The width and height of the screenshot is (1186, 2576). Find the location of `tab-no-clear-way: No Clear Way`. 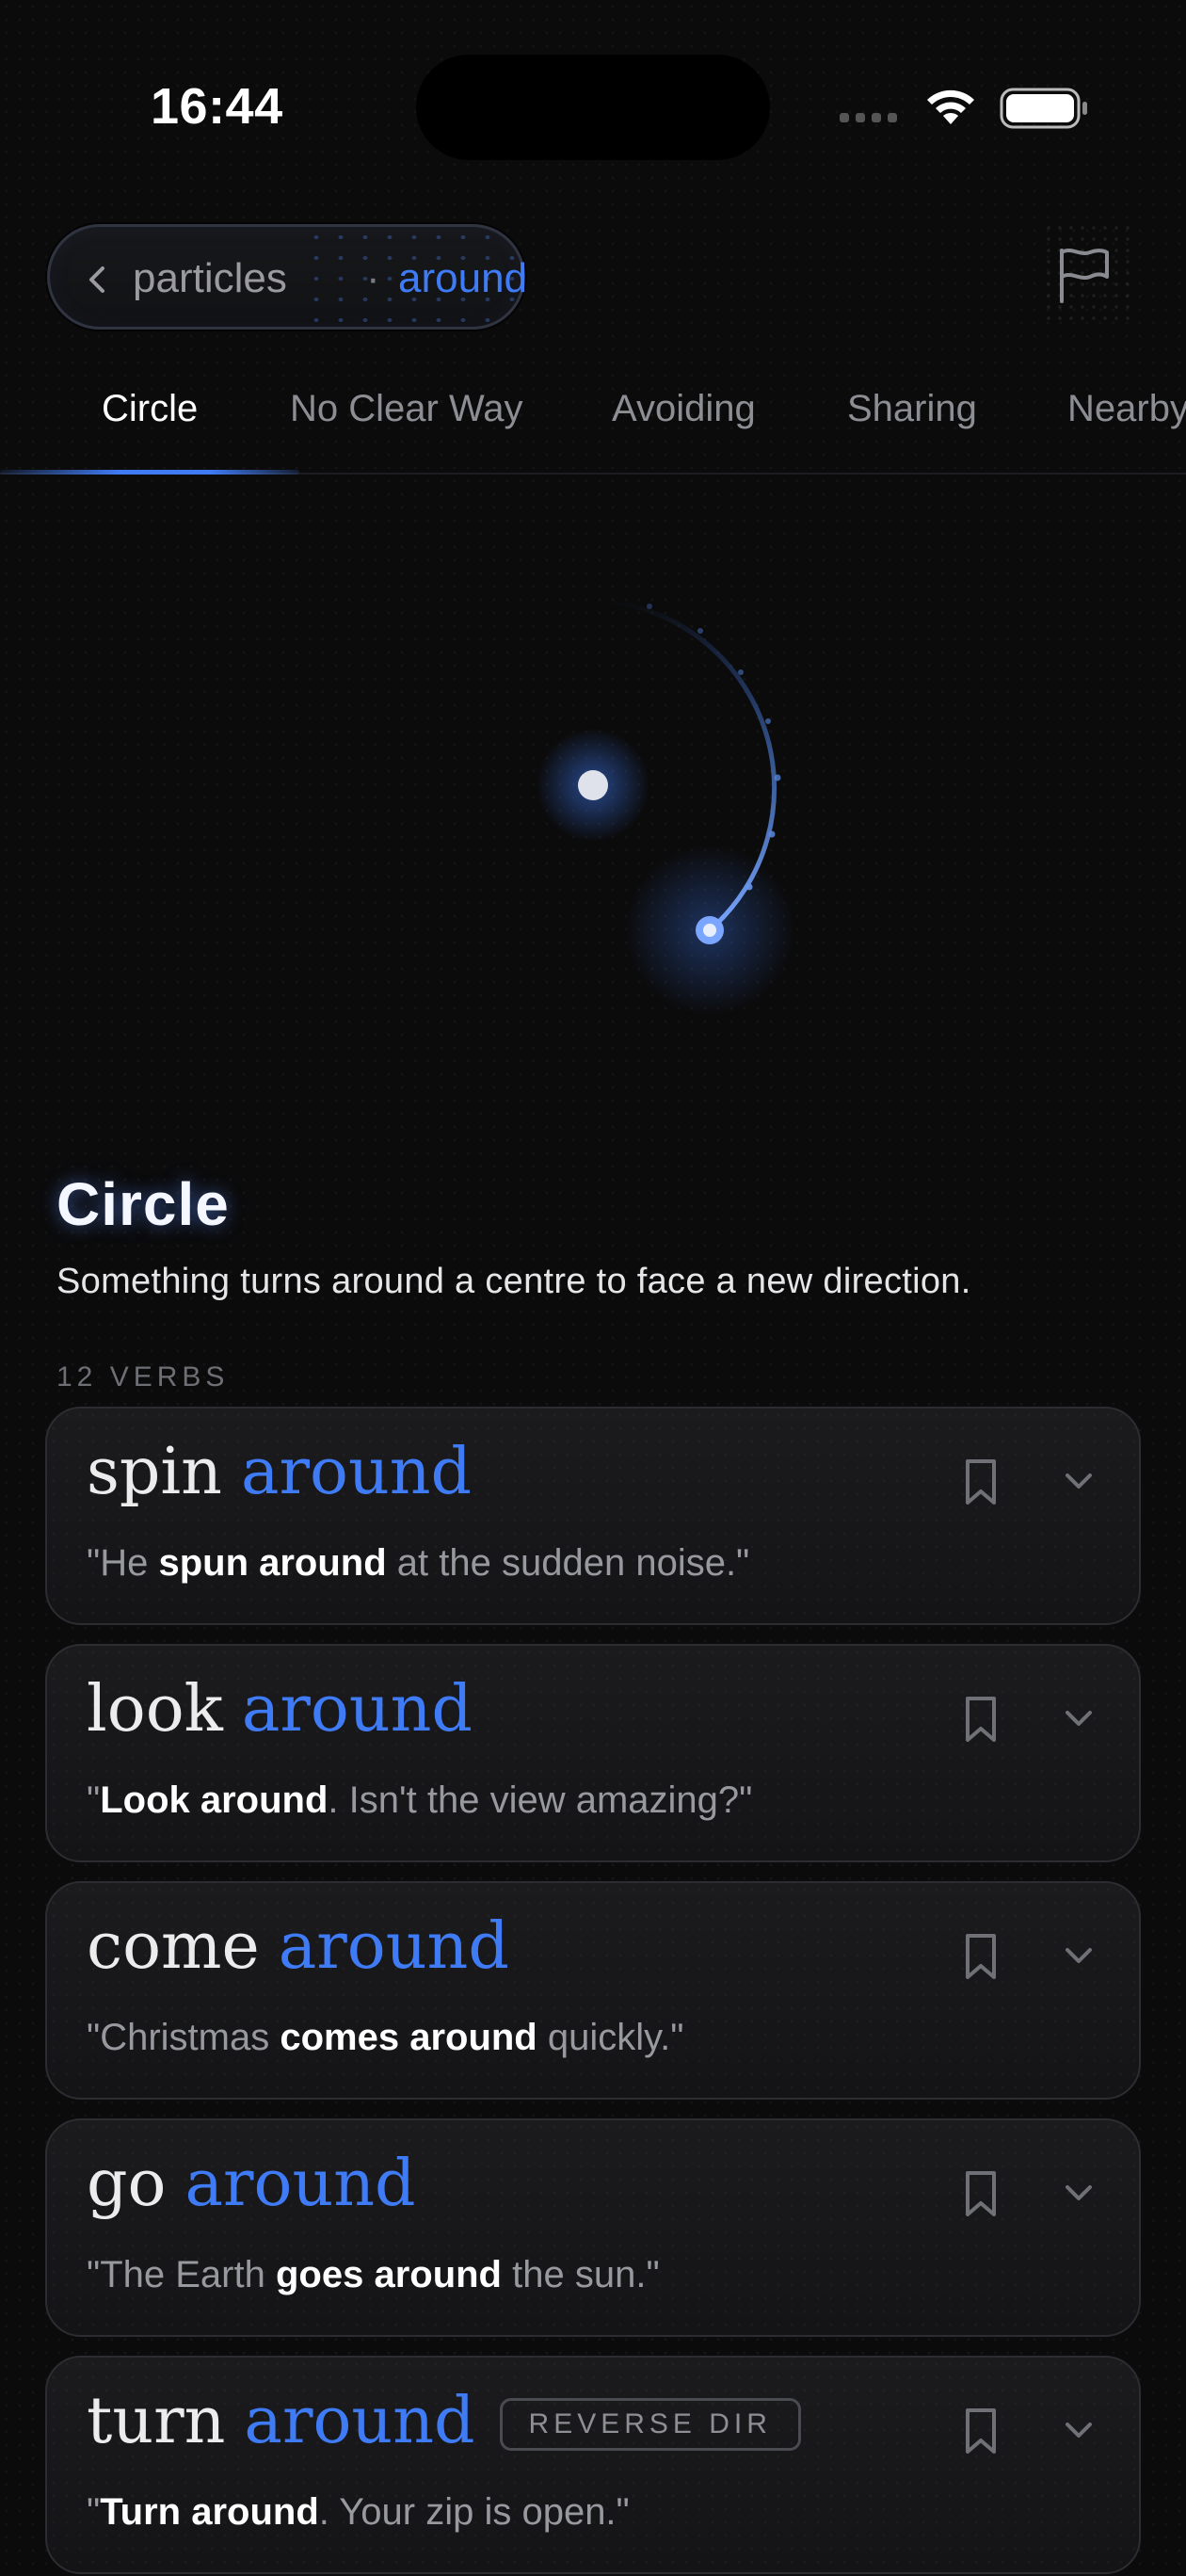

tab-no-clear-way: No Clear Way is located at coordinates (406, 409).